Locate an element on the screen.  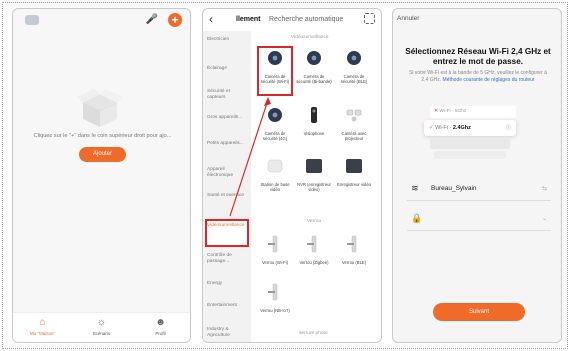
microphone-icon: 🎤 is located at coordinates (152, 19).